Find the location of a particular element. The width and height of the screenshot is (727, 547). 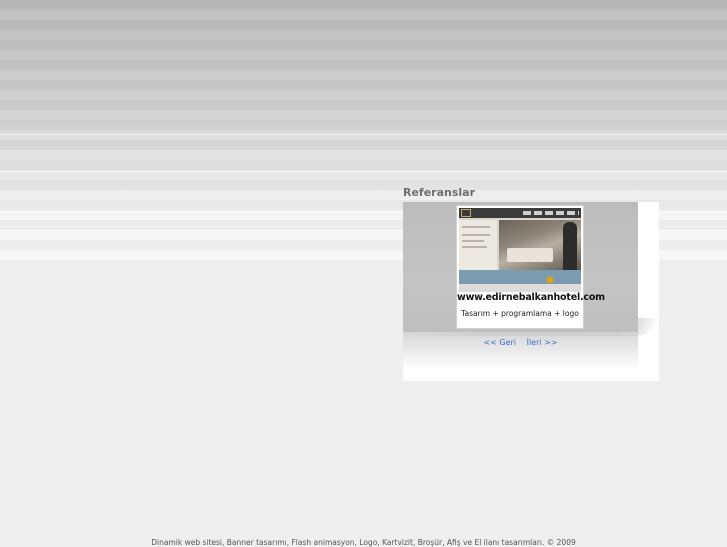

screenshot-person is located at coordinates (570, 246).